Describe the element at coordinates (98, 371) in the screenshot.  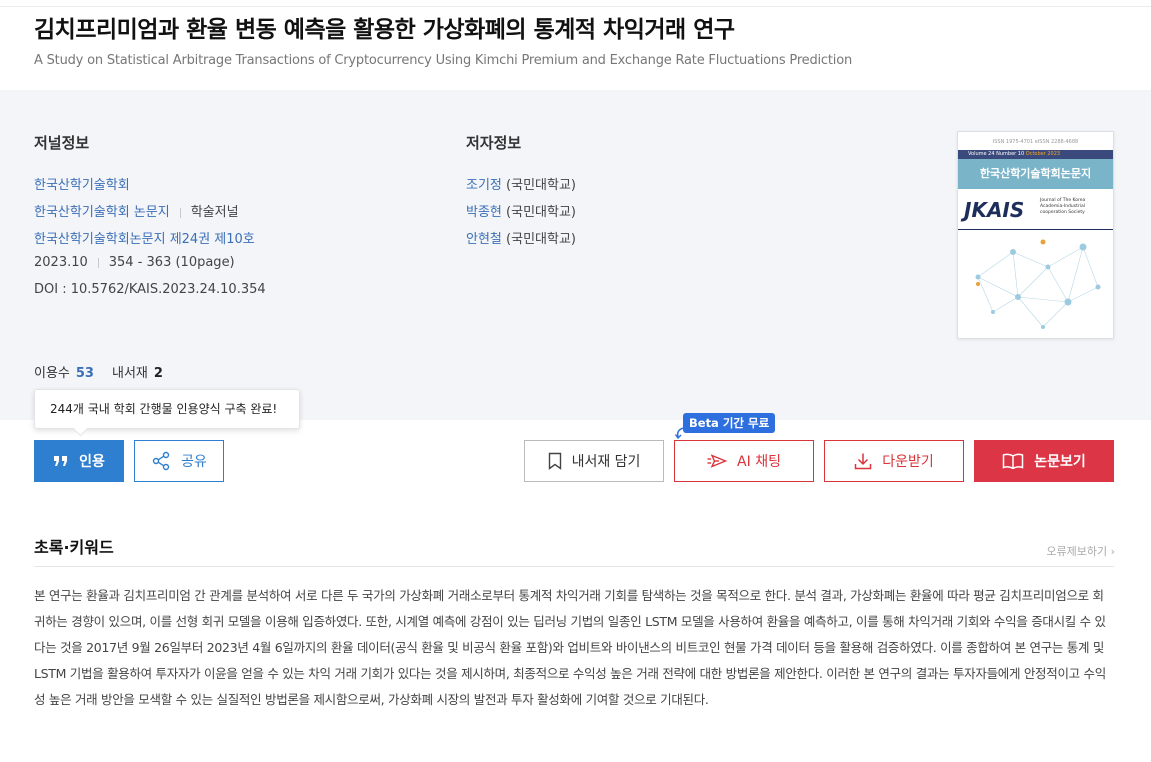
I see `usage-stats: 이용수 53 내서재 2` at that location.